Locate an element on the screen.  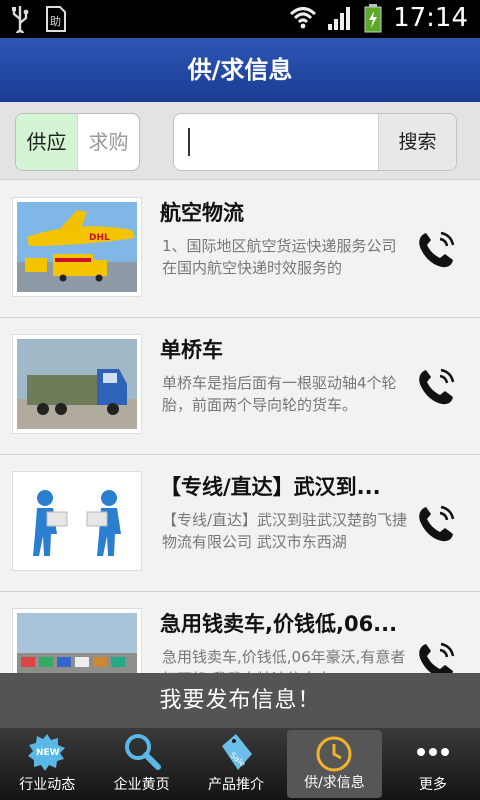
nav-item-products: Sale 产品推介 is located at coordinates (236, 764).